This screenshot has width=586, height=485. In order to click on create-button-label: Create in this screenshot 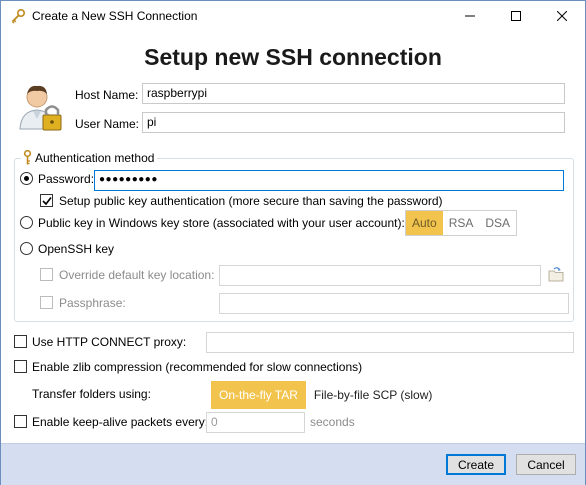, I will do `click(476, 464)`.